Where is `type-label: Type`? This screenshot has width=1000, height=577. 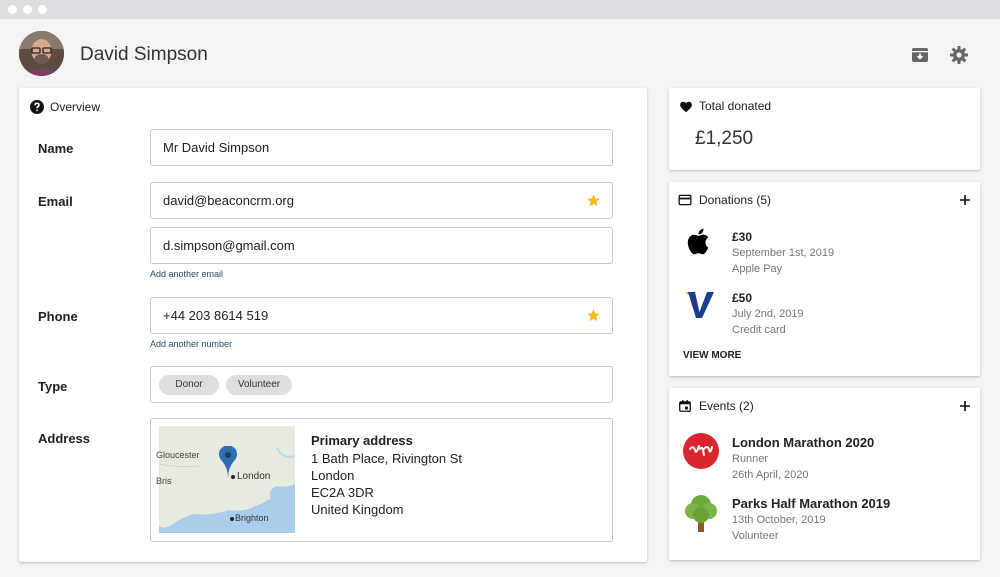 type-label: Type is located at coordinates (53, 386).